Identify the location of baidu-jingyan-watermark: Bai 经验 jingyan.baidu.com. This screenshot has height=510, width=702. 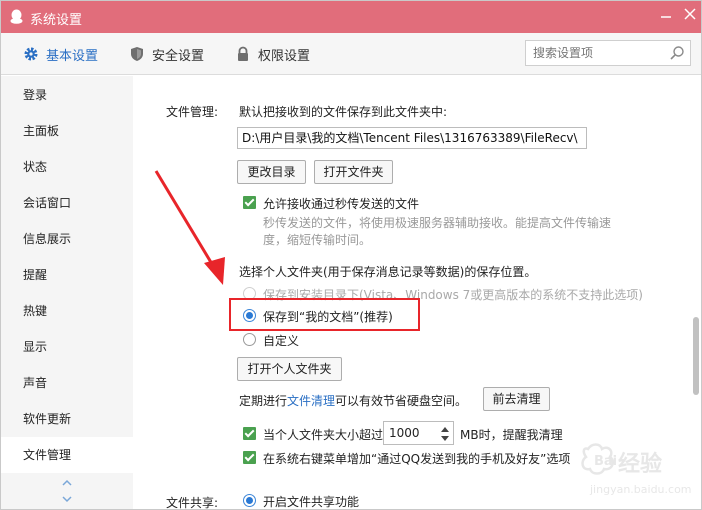
(636, 469).